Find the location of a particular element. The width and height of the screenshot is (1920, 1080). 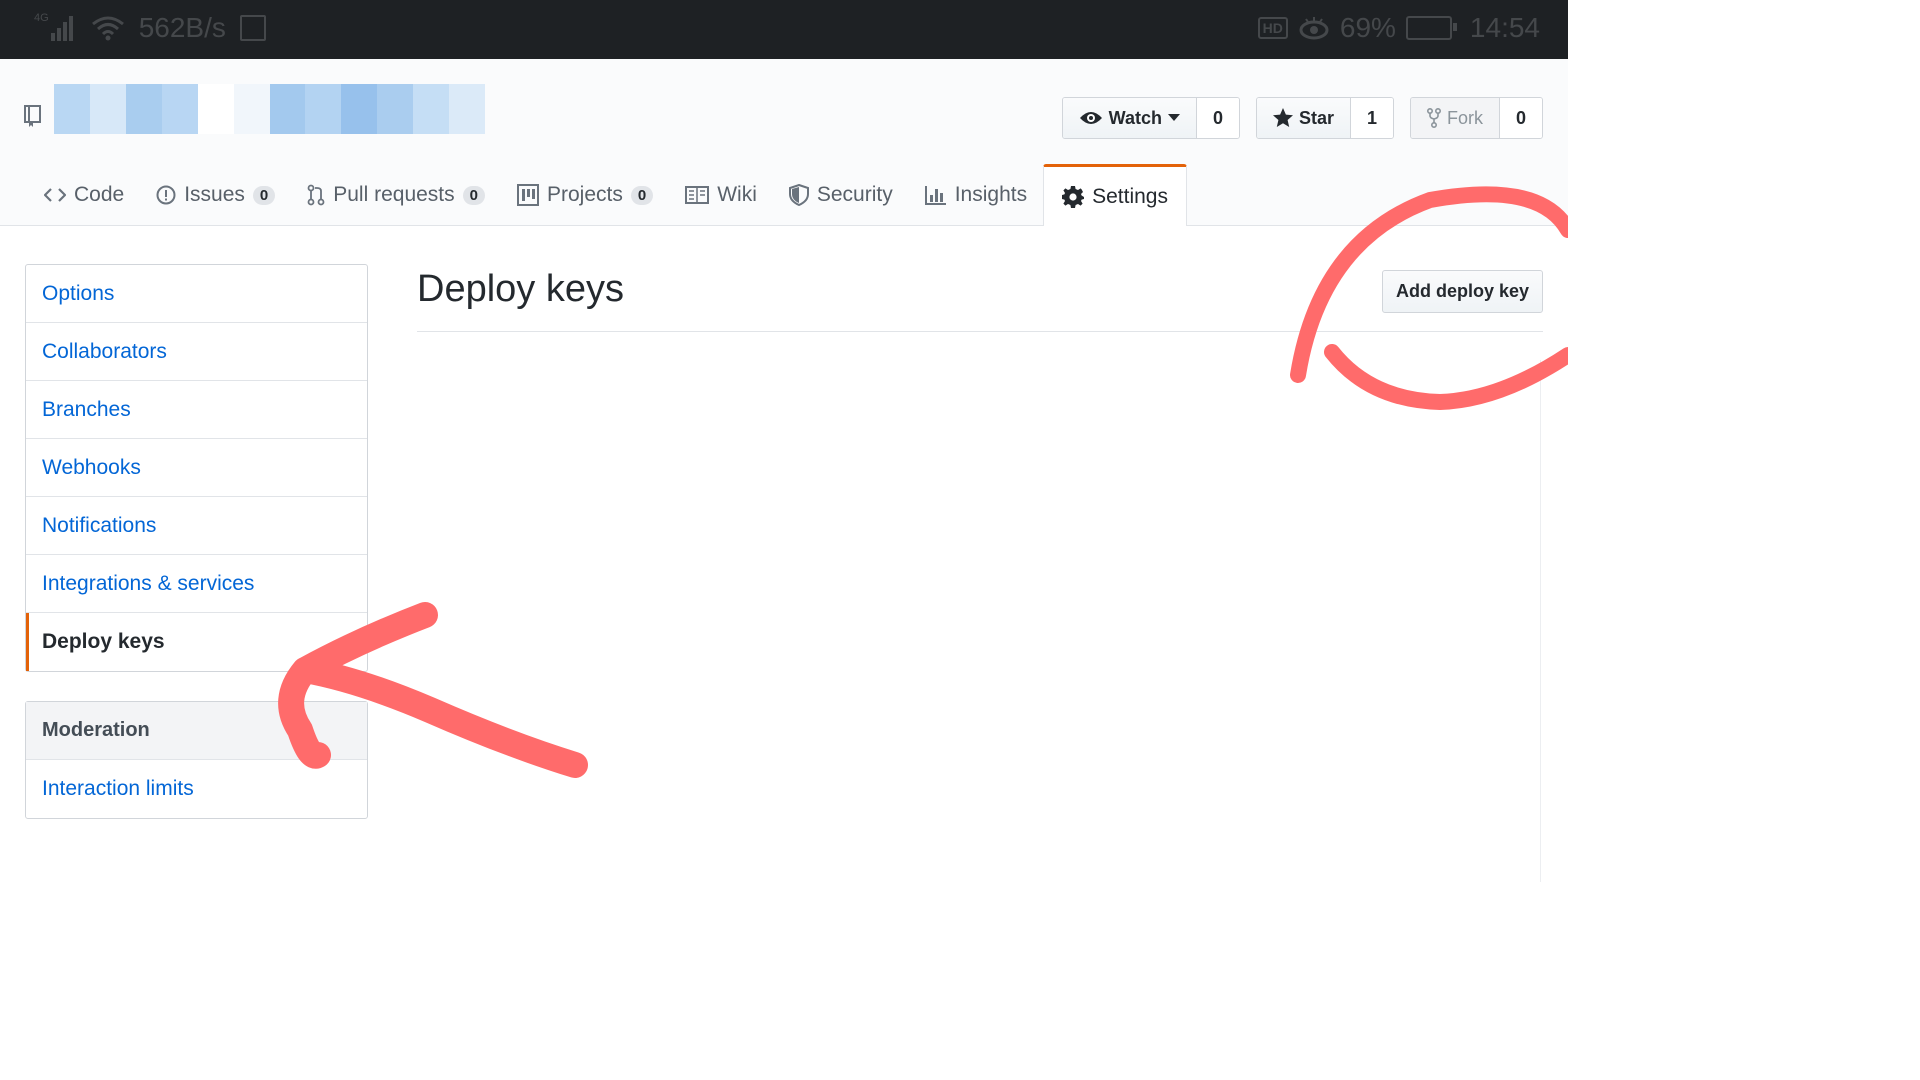

fork-count: 0 is located at coordinates (1521, 118).